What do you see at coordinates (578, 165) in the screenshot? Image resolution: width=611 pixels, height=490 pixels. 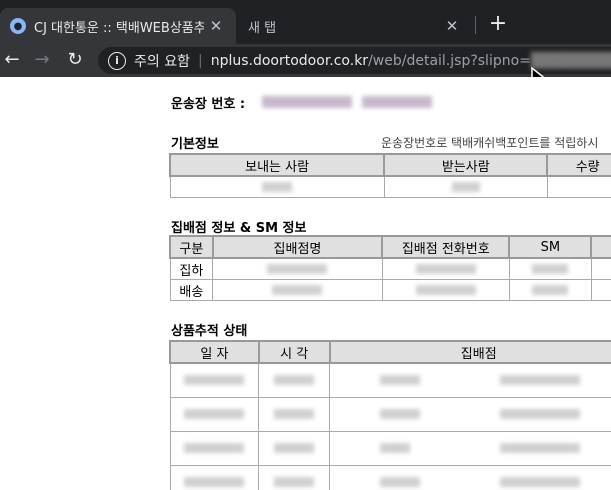 I see `header-quantity: 수량` at bounding box center [578, 165].